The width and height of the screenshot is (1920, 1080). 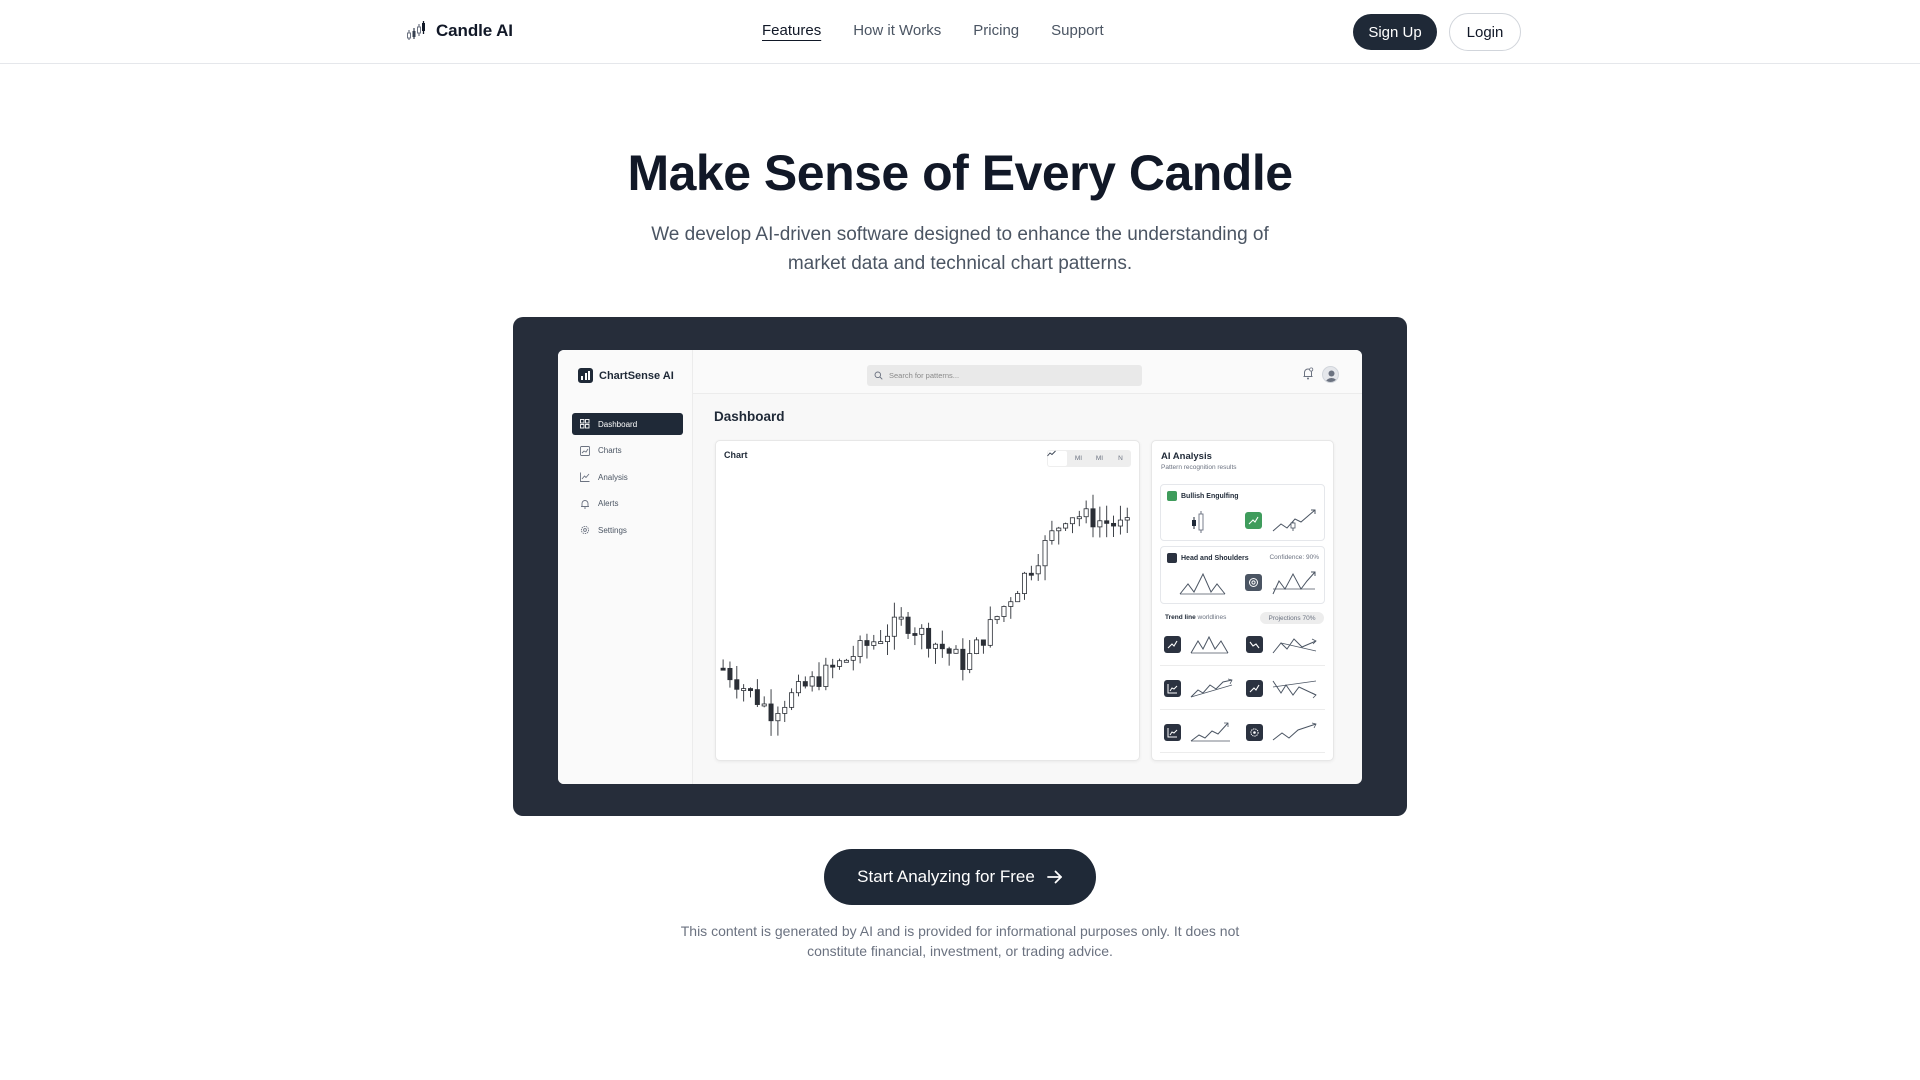 I want to click on preview-nav-label: Charts, so click(x=610, y=450).